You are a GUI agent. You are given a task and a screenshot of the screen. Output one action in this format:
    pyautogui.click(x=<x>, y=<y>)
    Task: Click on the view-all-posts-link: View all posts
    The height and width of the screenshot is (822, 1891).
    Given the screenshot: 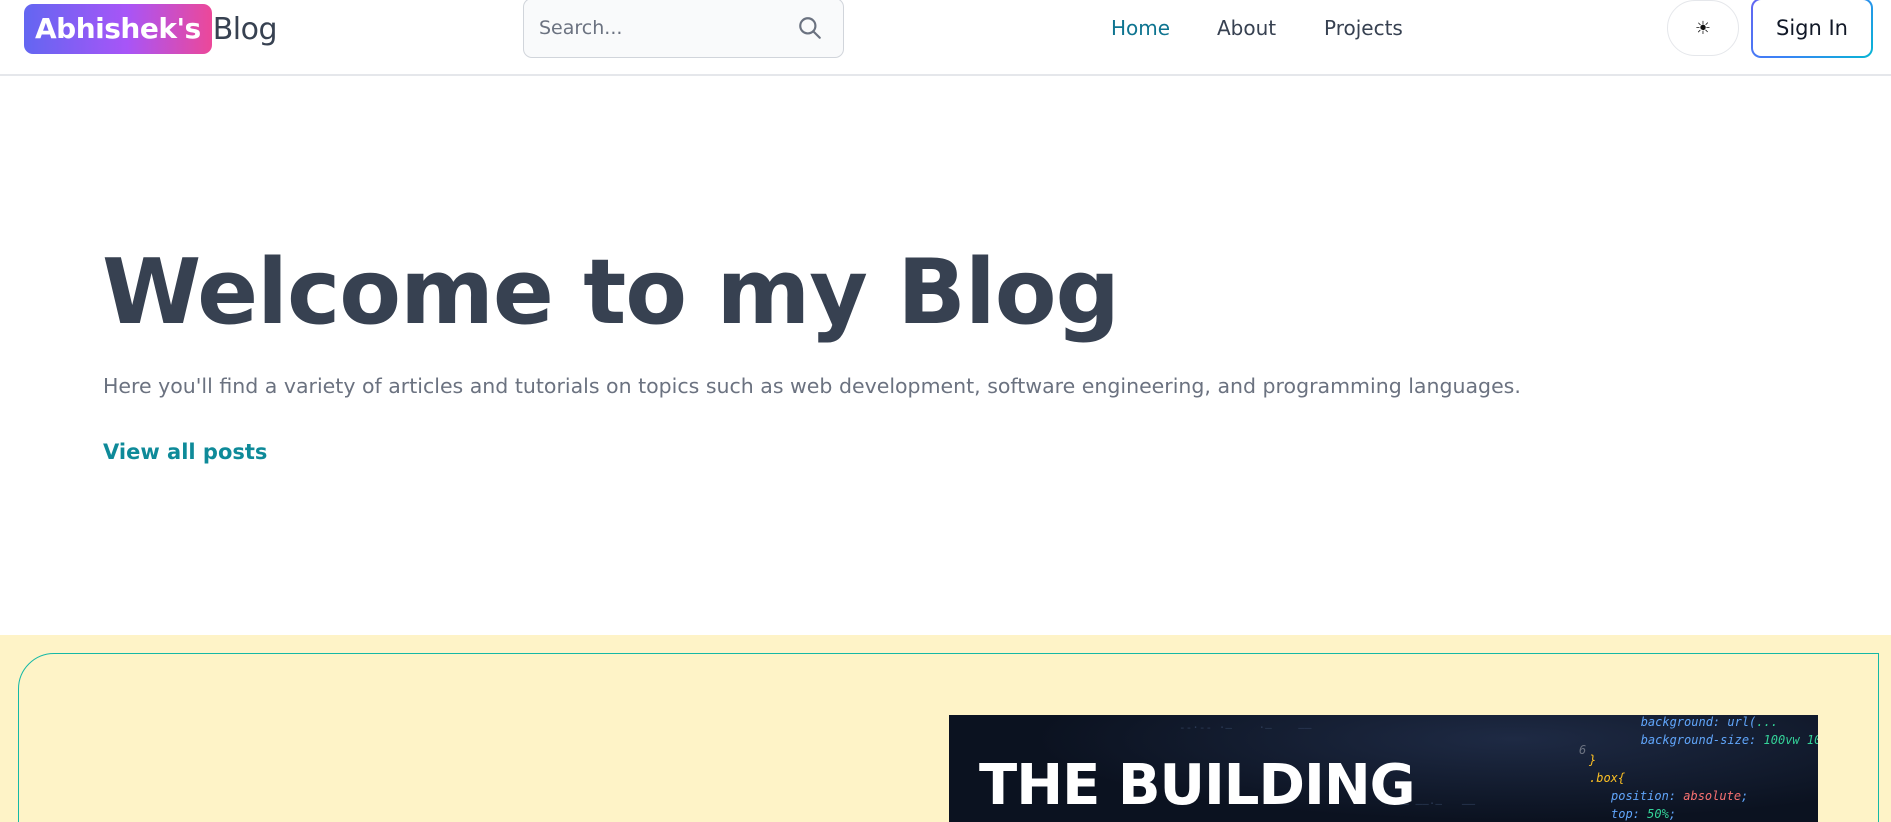 What is the action you would take?
    pyautogui.click(x=185, y=452)
    